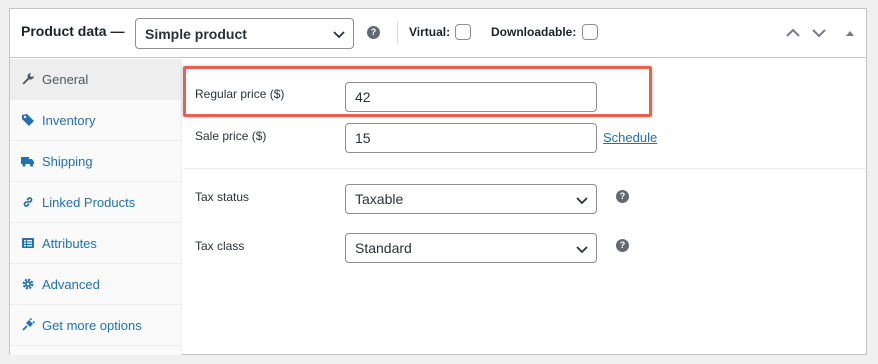 This screenshot has height=364, width=878. What do you see at coordinates (28, 284) in the screenshot?
I see `gear-icon` at bounding box center [28, 284].